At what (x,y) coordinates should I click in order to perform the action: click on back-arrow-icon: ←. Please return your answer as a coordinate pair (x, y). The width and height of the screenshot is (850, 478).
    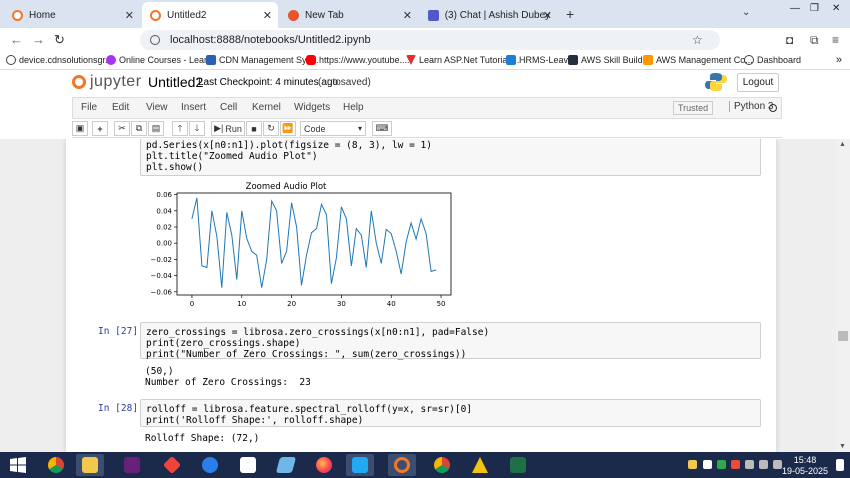
    Looking at the image, I should click on (16, 39).